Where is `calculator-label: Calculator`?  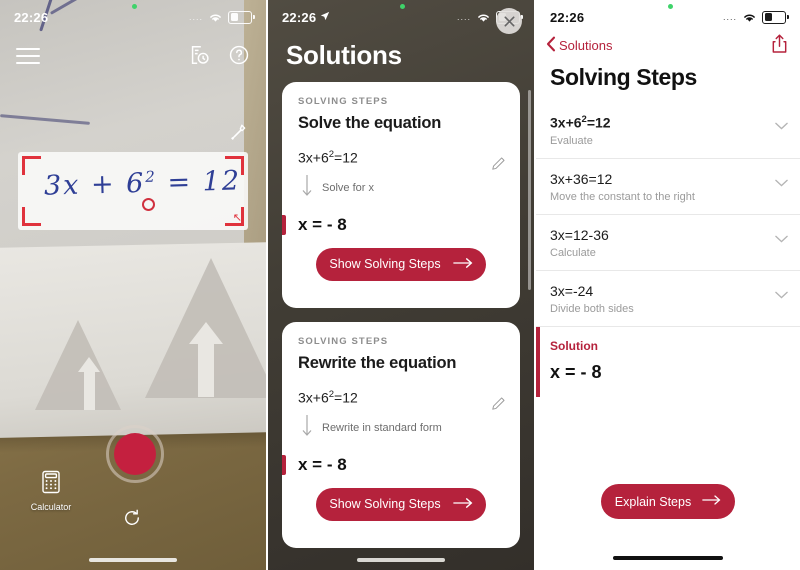
calculator-label: Calculator is located at coordinates (51, 507).